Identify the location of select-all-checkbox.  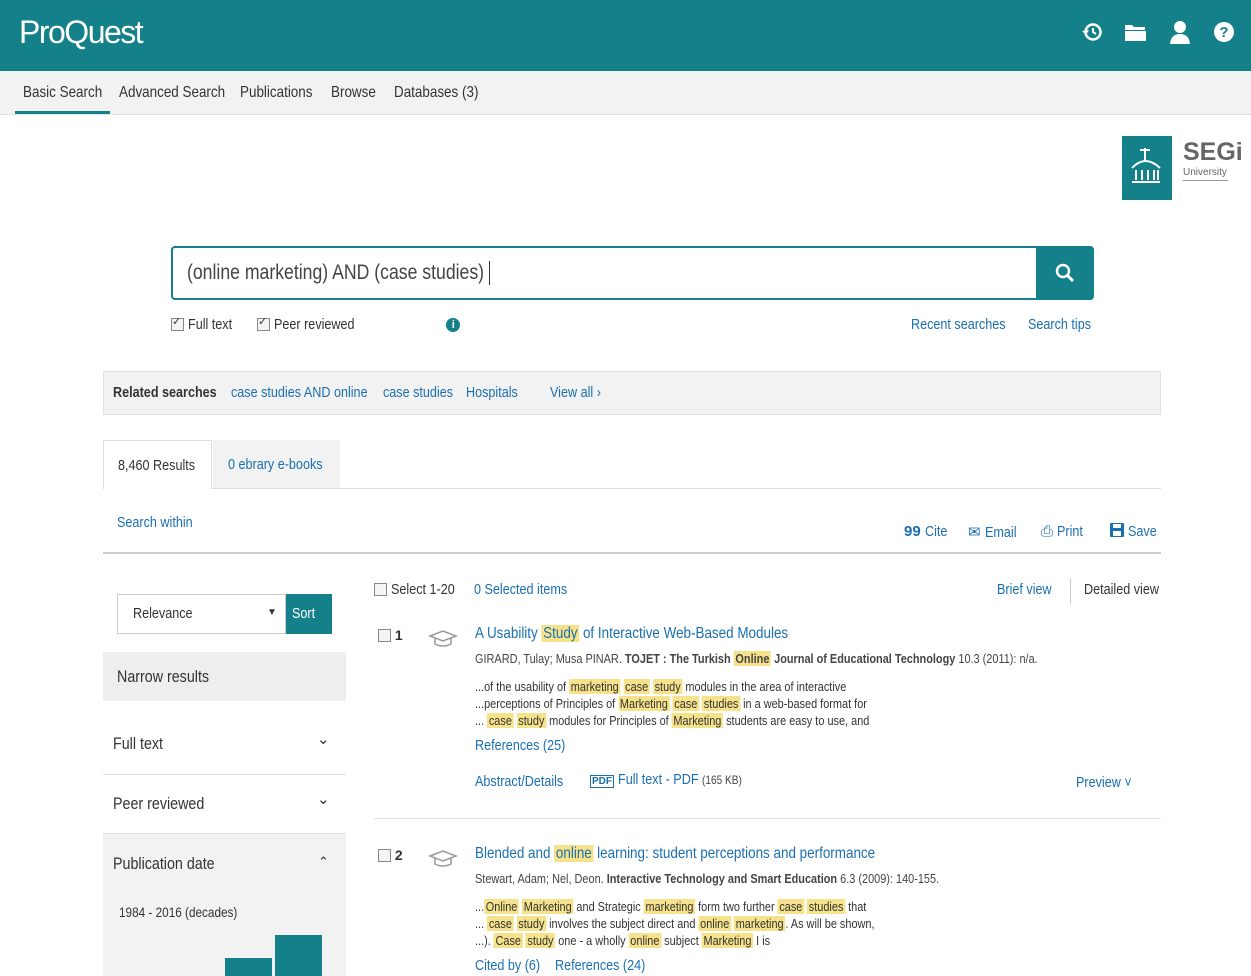
(380, 589).